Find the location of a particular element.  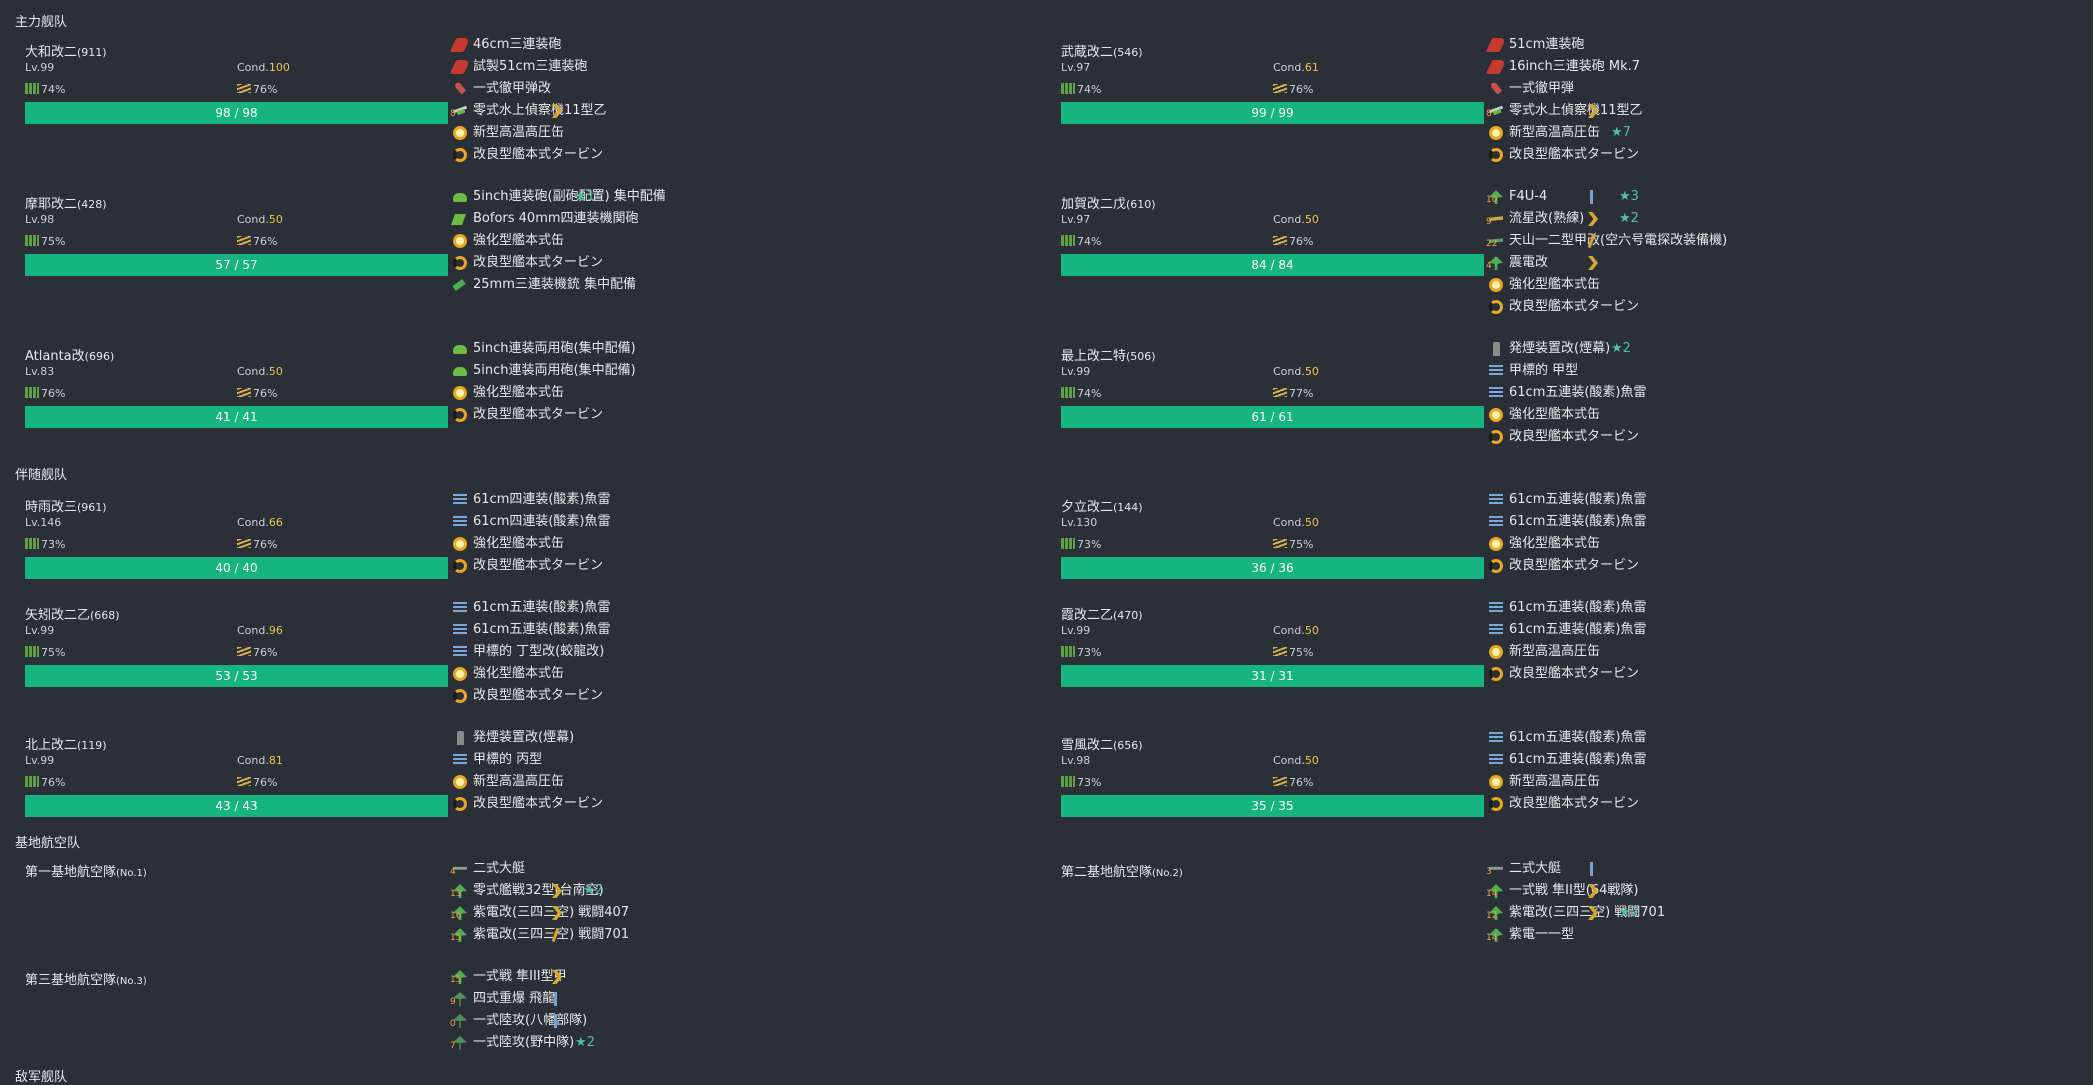

equipment-slot: 16inch三連装砲 Mk.7 is located at coordinates (1787, 67).